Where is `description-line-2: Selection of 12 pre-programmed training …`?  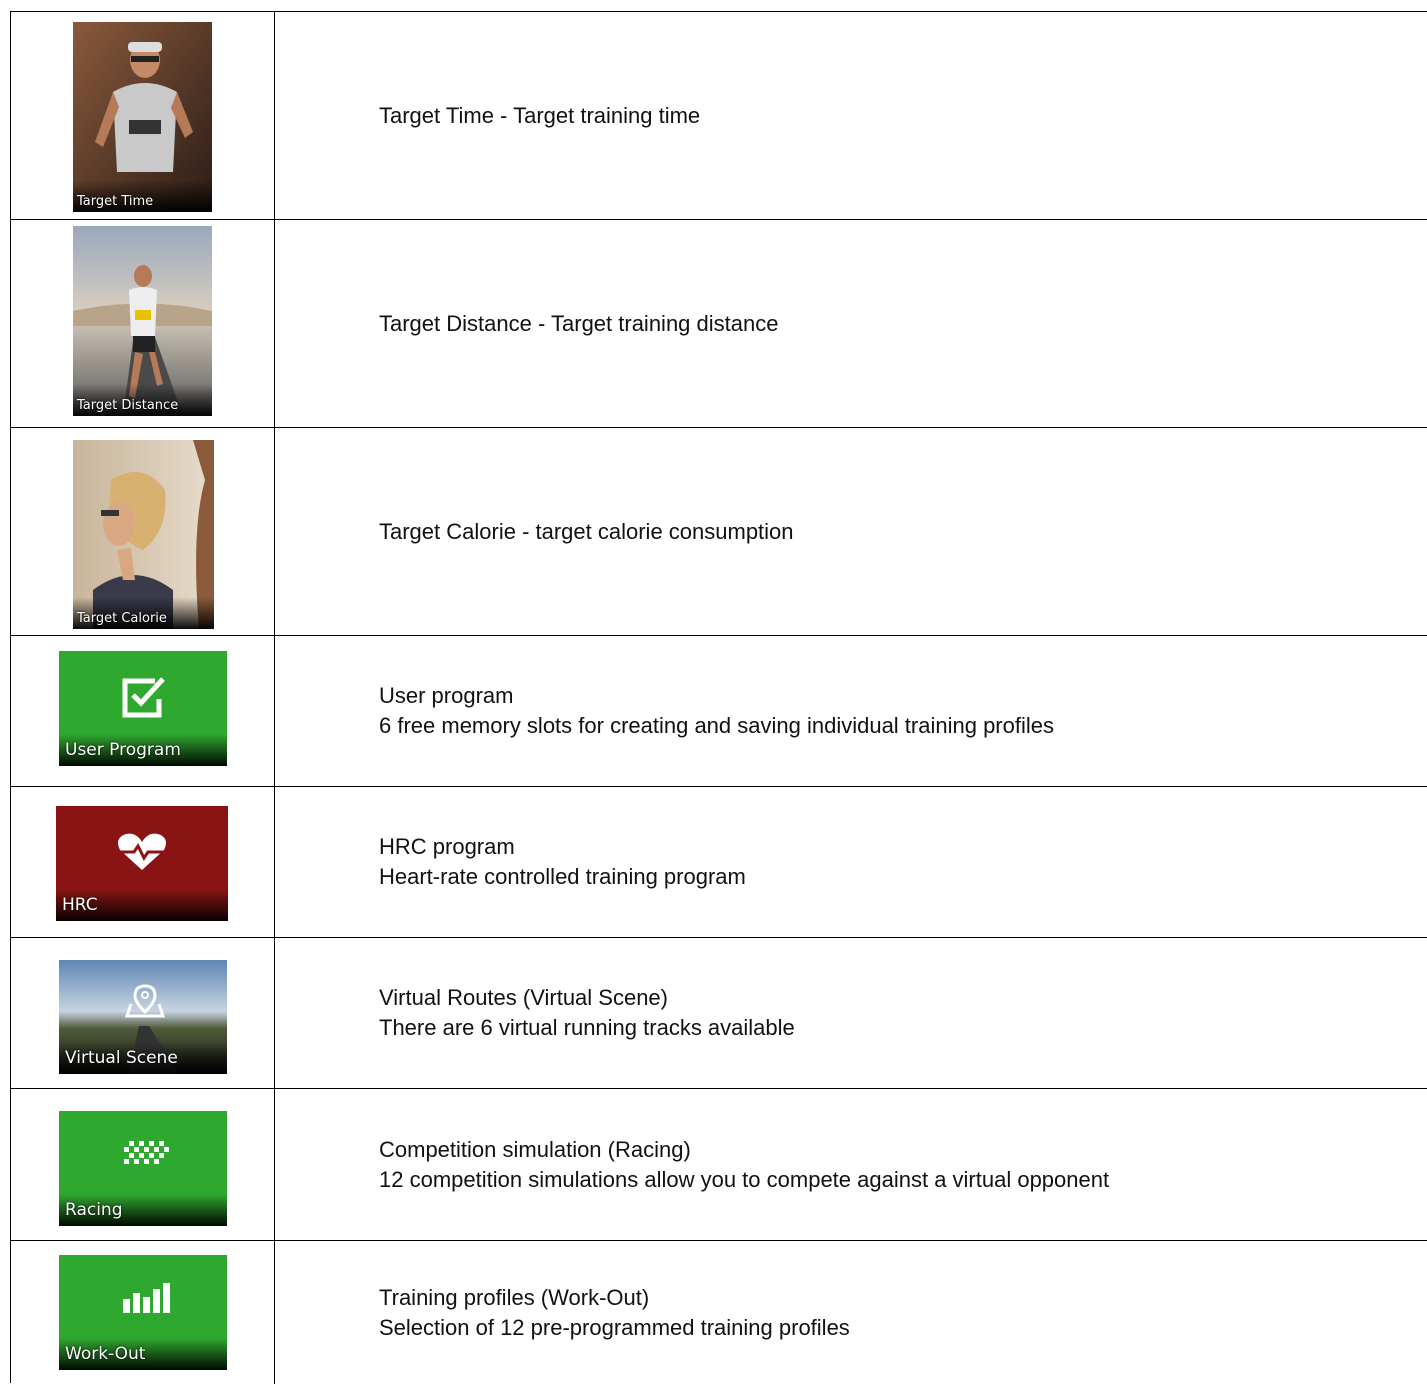 description-line-2: Selection of 12 pre-programmed training … is located at coordinates (614, 1327).